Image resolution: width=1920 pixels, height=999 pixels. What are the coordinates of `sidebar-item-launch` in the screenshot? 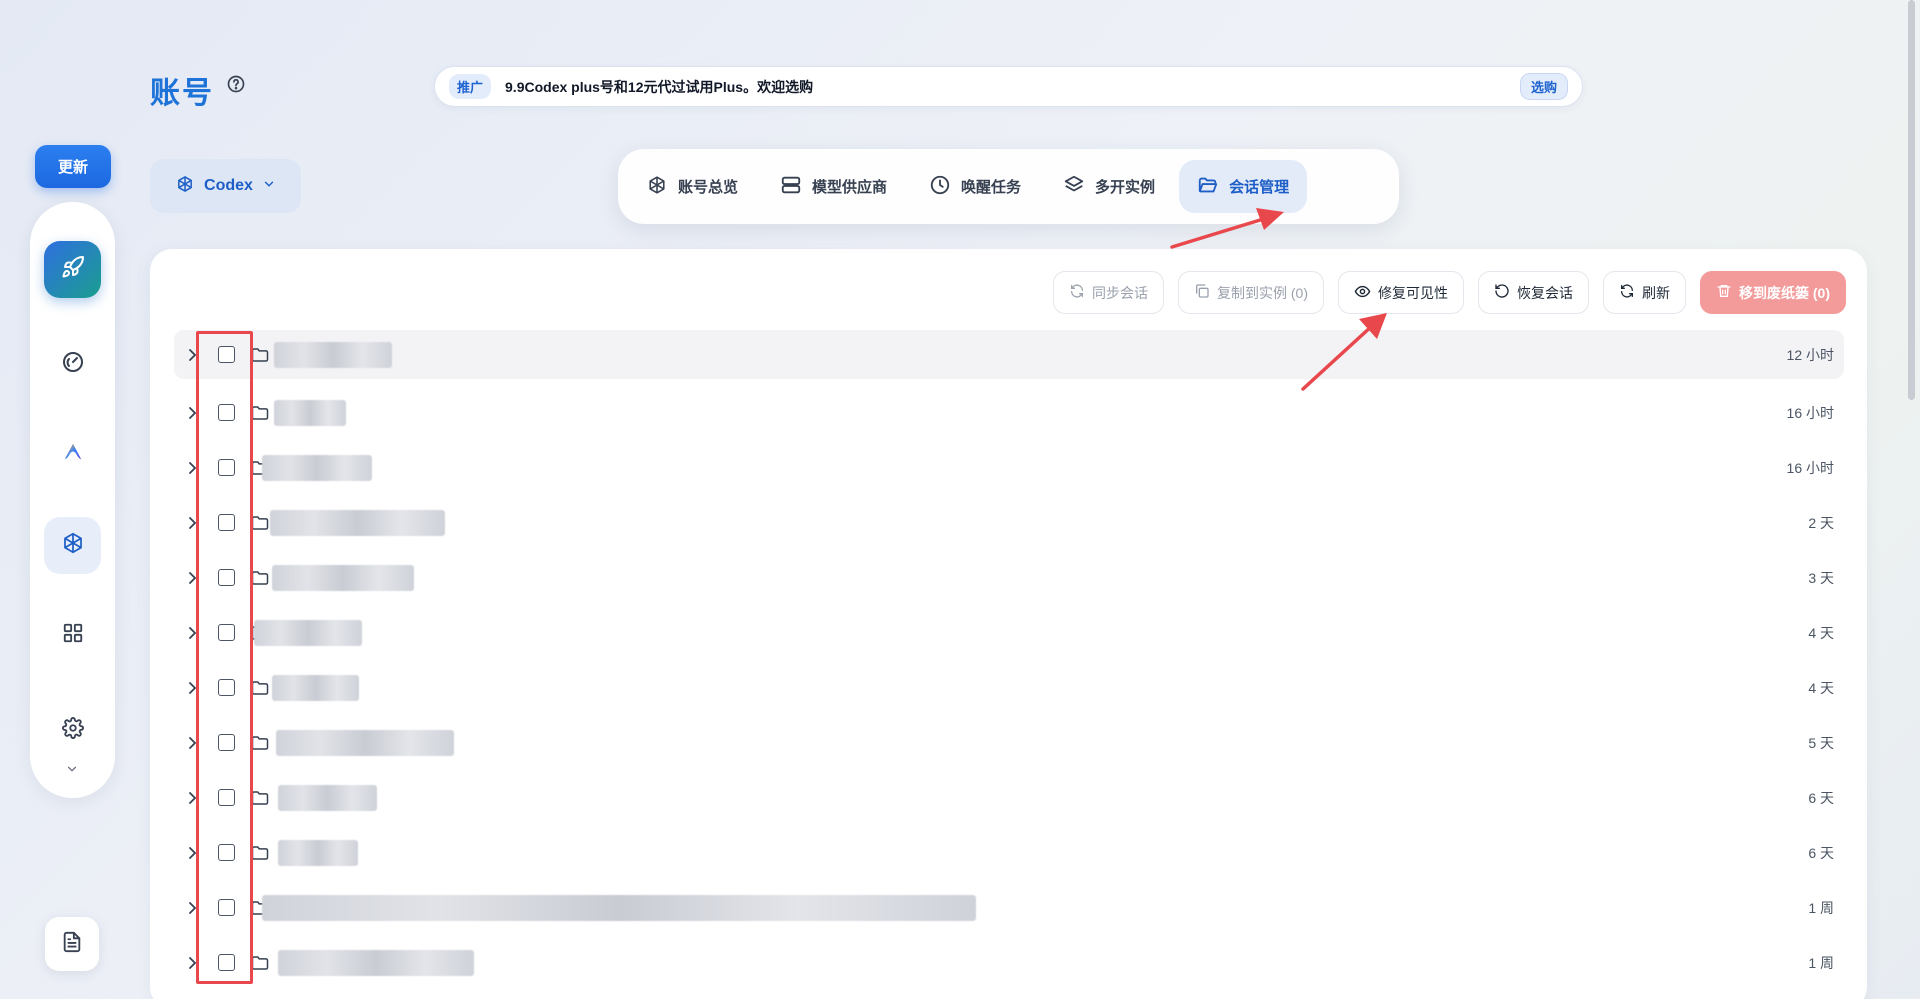 It's located at (72, 269).